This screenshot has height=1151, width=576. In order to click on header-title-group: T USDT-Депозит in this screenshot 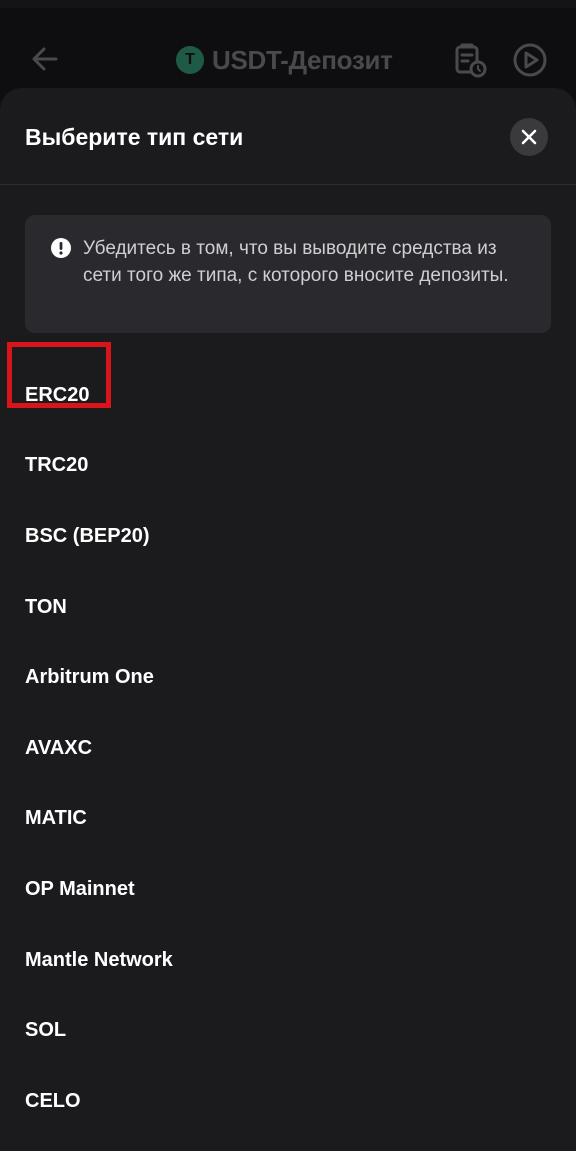, I will do `click(284, 60)`.